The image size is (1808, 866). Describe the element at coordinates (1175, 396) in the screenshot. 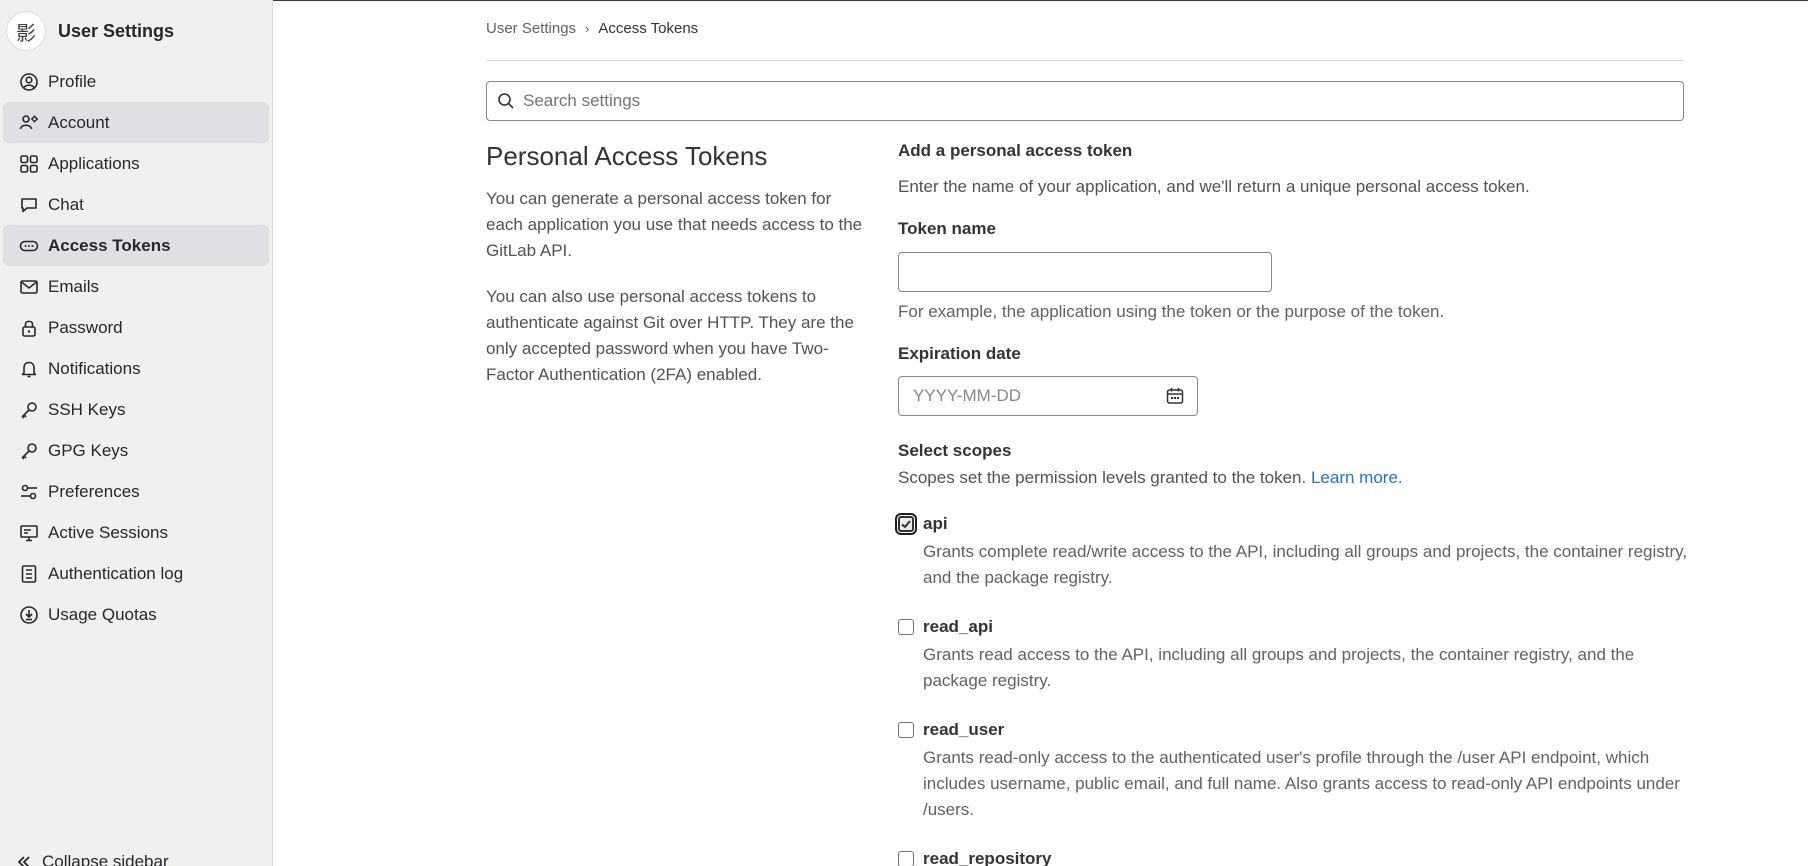

I see `calendar-icon` at that location.